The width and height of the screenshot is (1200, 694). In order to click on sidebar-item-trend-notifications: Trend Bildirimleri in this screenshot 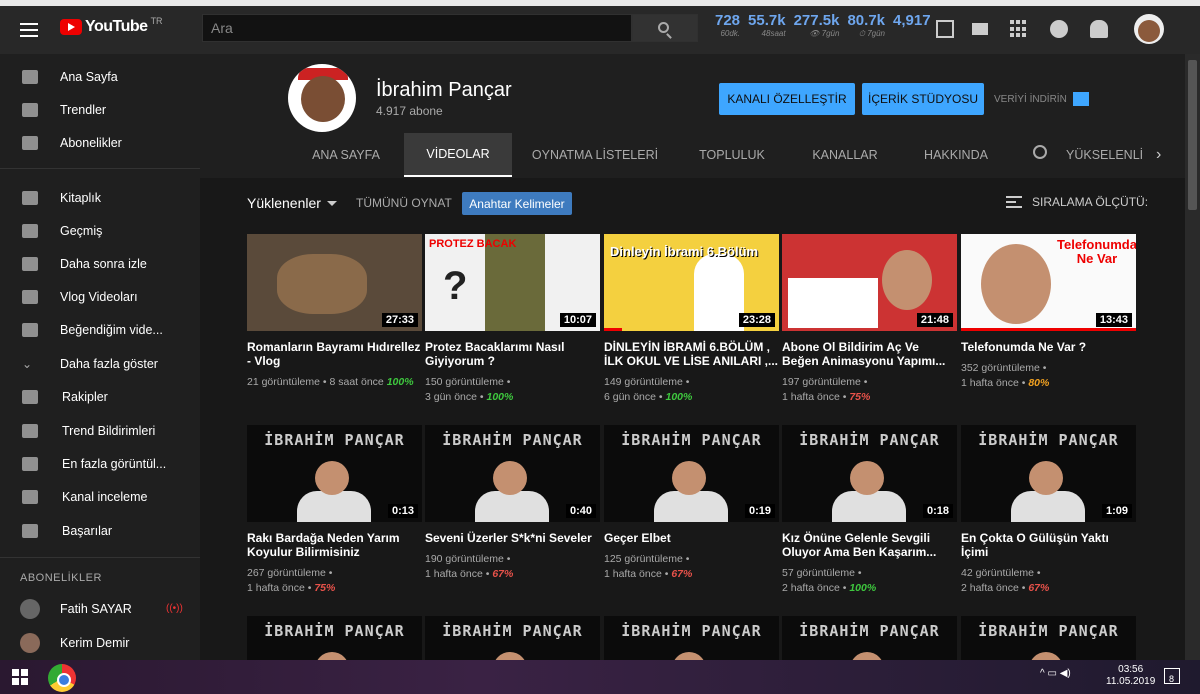, I will do `click(100, 430)`.